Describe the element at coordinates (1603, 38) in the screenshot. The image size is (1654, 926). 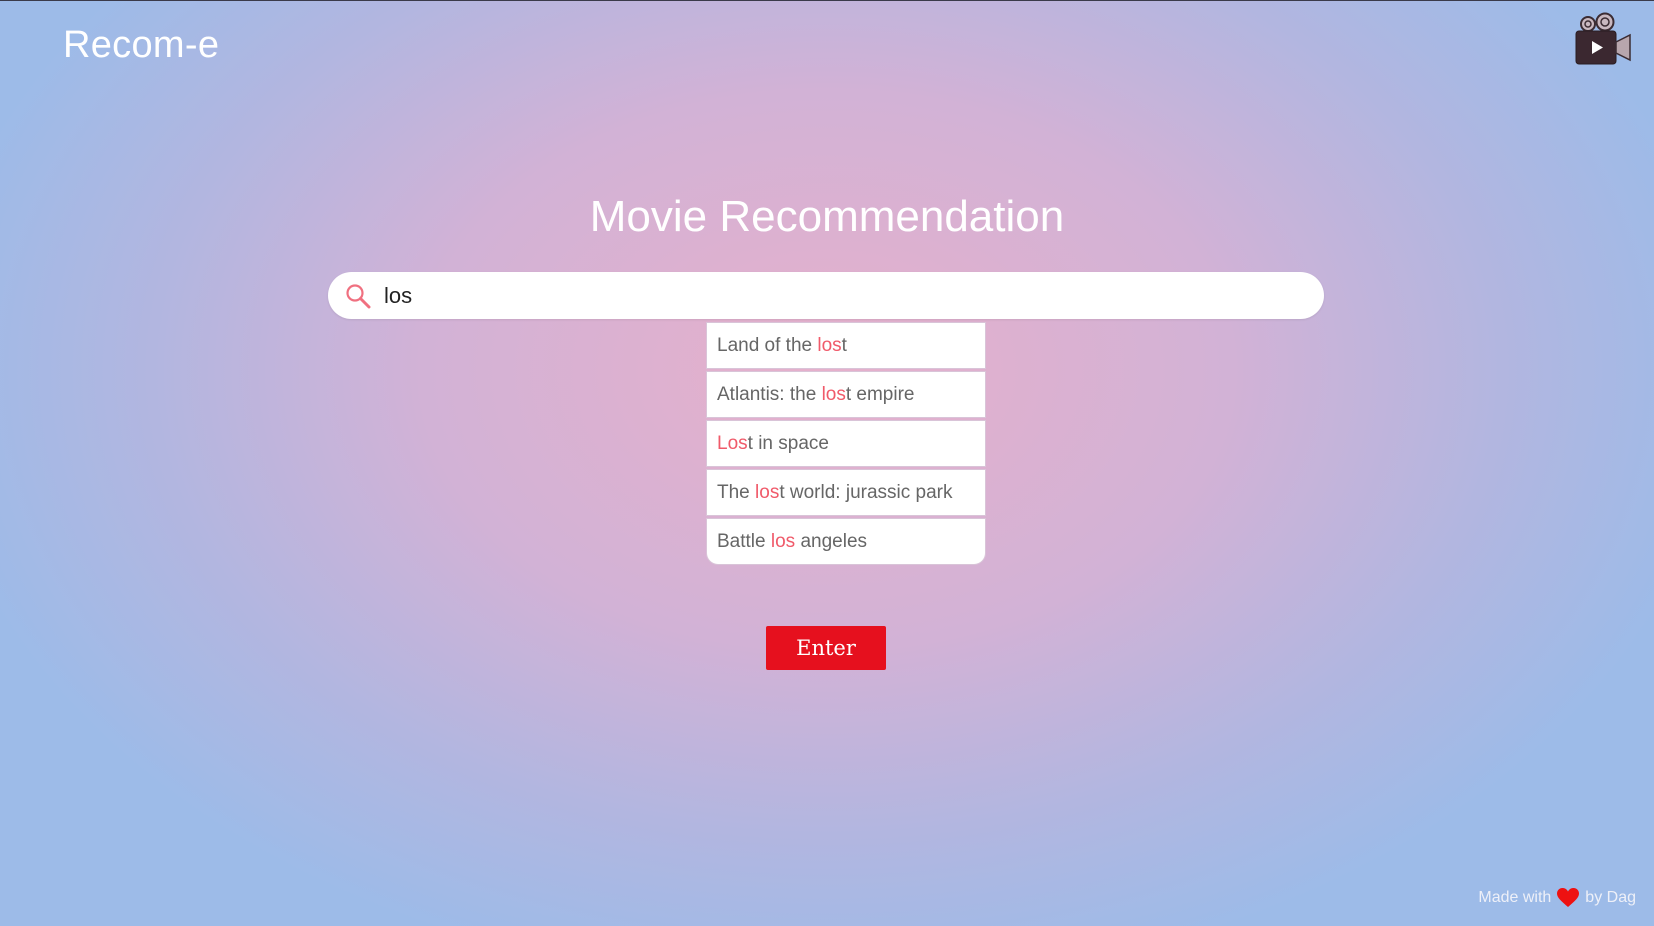
I see `movie-camera-icon` at that location.